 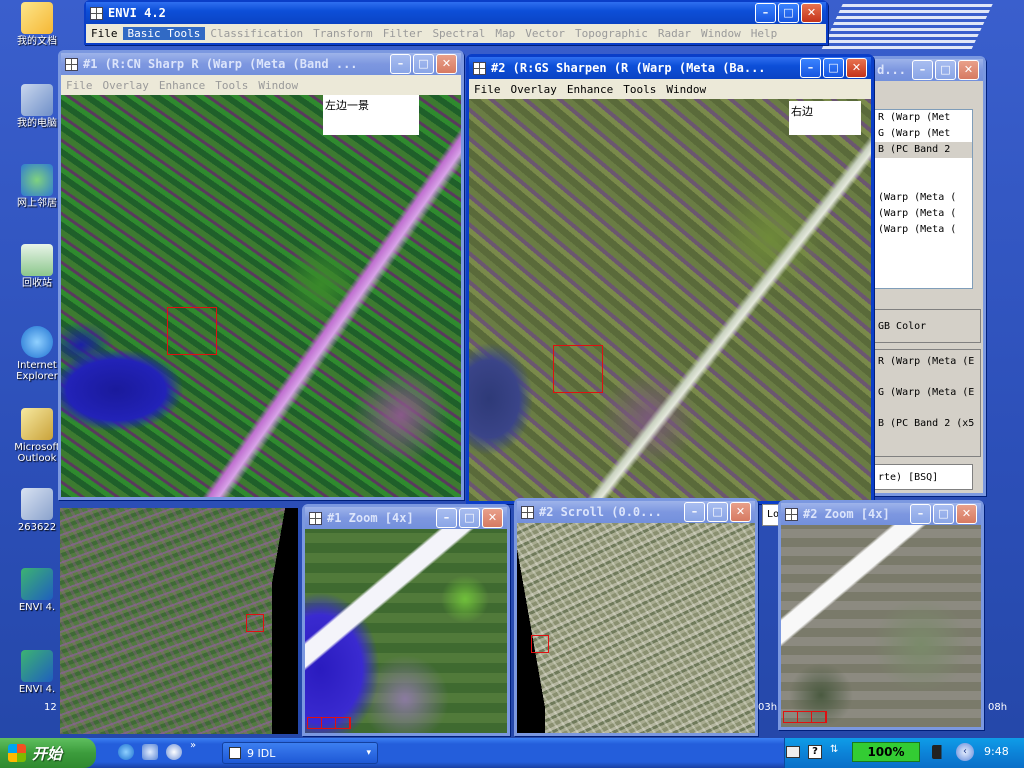 What do you see at coordinates (927, 361) in the screenshot?
I see `rgb-red-row: R (Warp (Meta (E` at bounding box center [927, 361].